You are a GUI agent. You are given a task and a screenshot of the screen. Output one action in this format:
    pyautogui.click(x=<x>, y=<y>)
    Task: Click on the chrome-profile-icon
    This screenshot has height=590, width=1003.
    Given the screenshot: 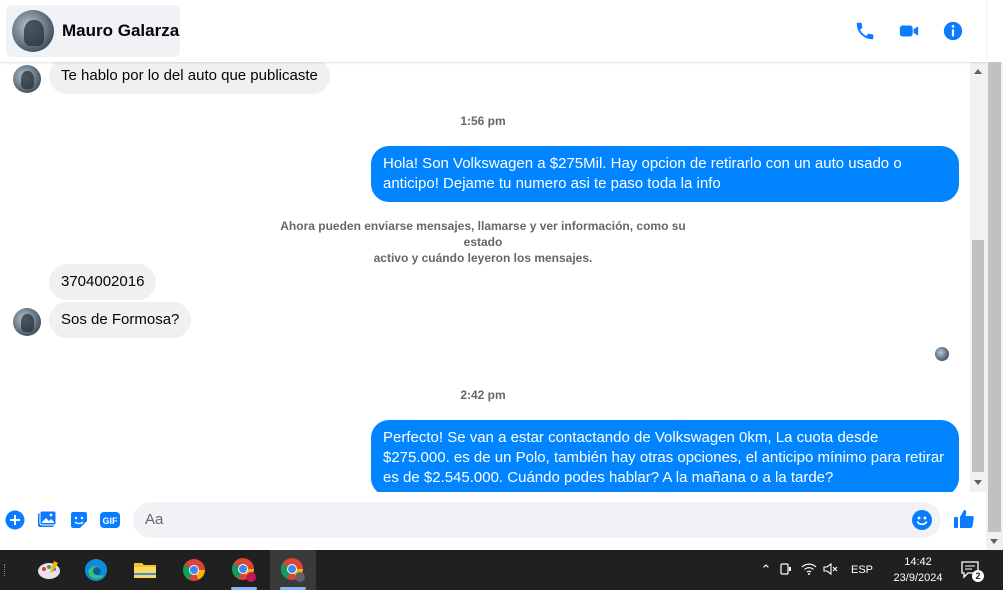 What is the action you would take?
    pyautogui.click(x=244, y=570)
    